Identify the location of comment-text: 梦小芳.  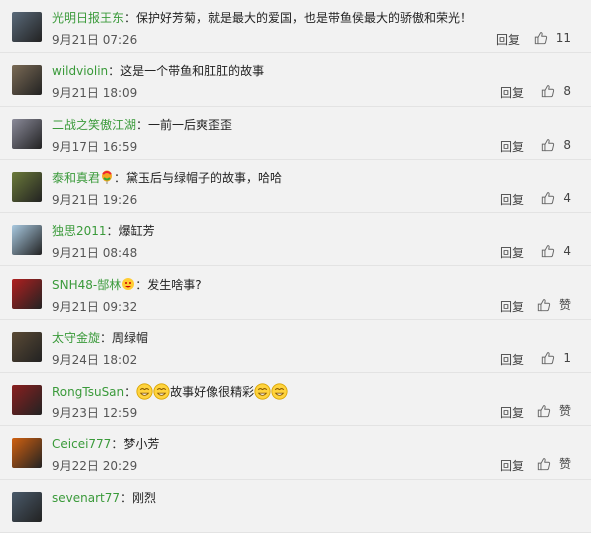
(141, 444).